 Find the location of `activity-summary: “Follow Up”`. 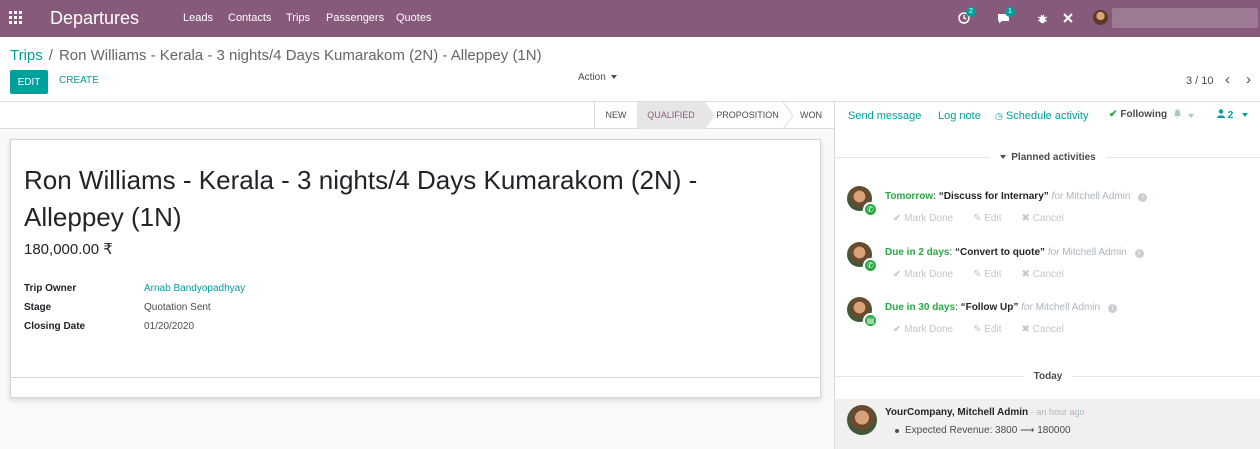

activity-summary: “Follow Up” is located at coordinates (990, 307).